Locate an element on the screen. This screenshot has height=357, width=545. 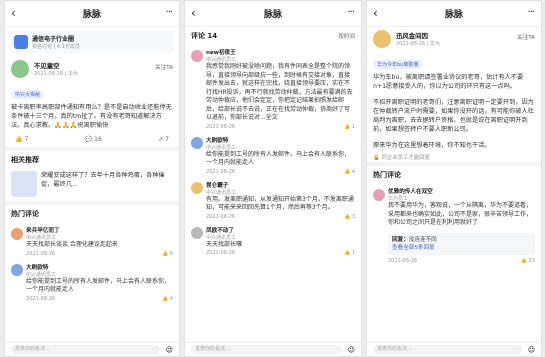
comment-text: 给你能提到工号的所有人发邮件，马上会有人联系你，一个月内就能走人 is located at coordinates (98, 285).